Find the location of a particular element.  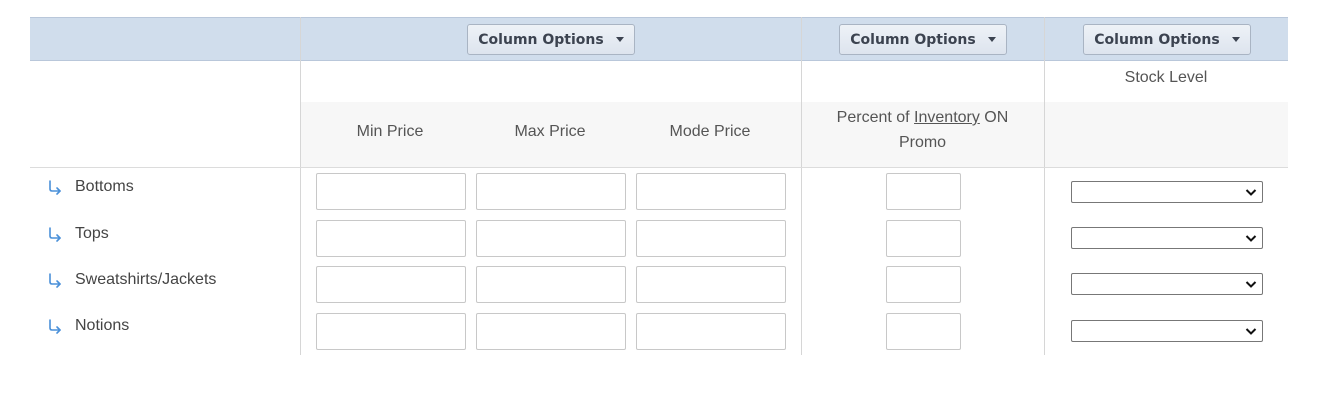

column-options-button-price: Column Options is located at coordinates (551, 39).